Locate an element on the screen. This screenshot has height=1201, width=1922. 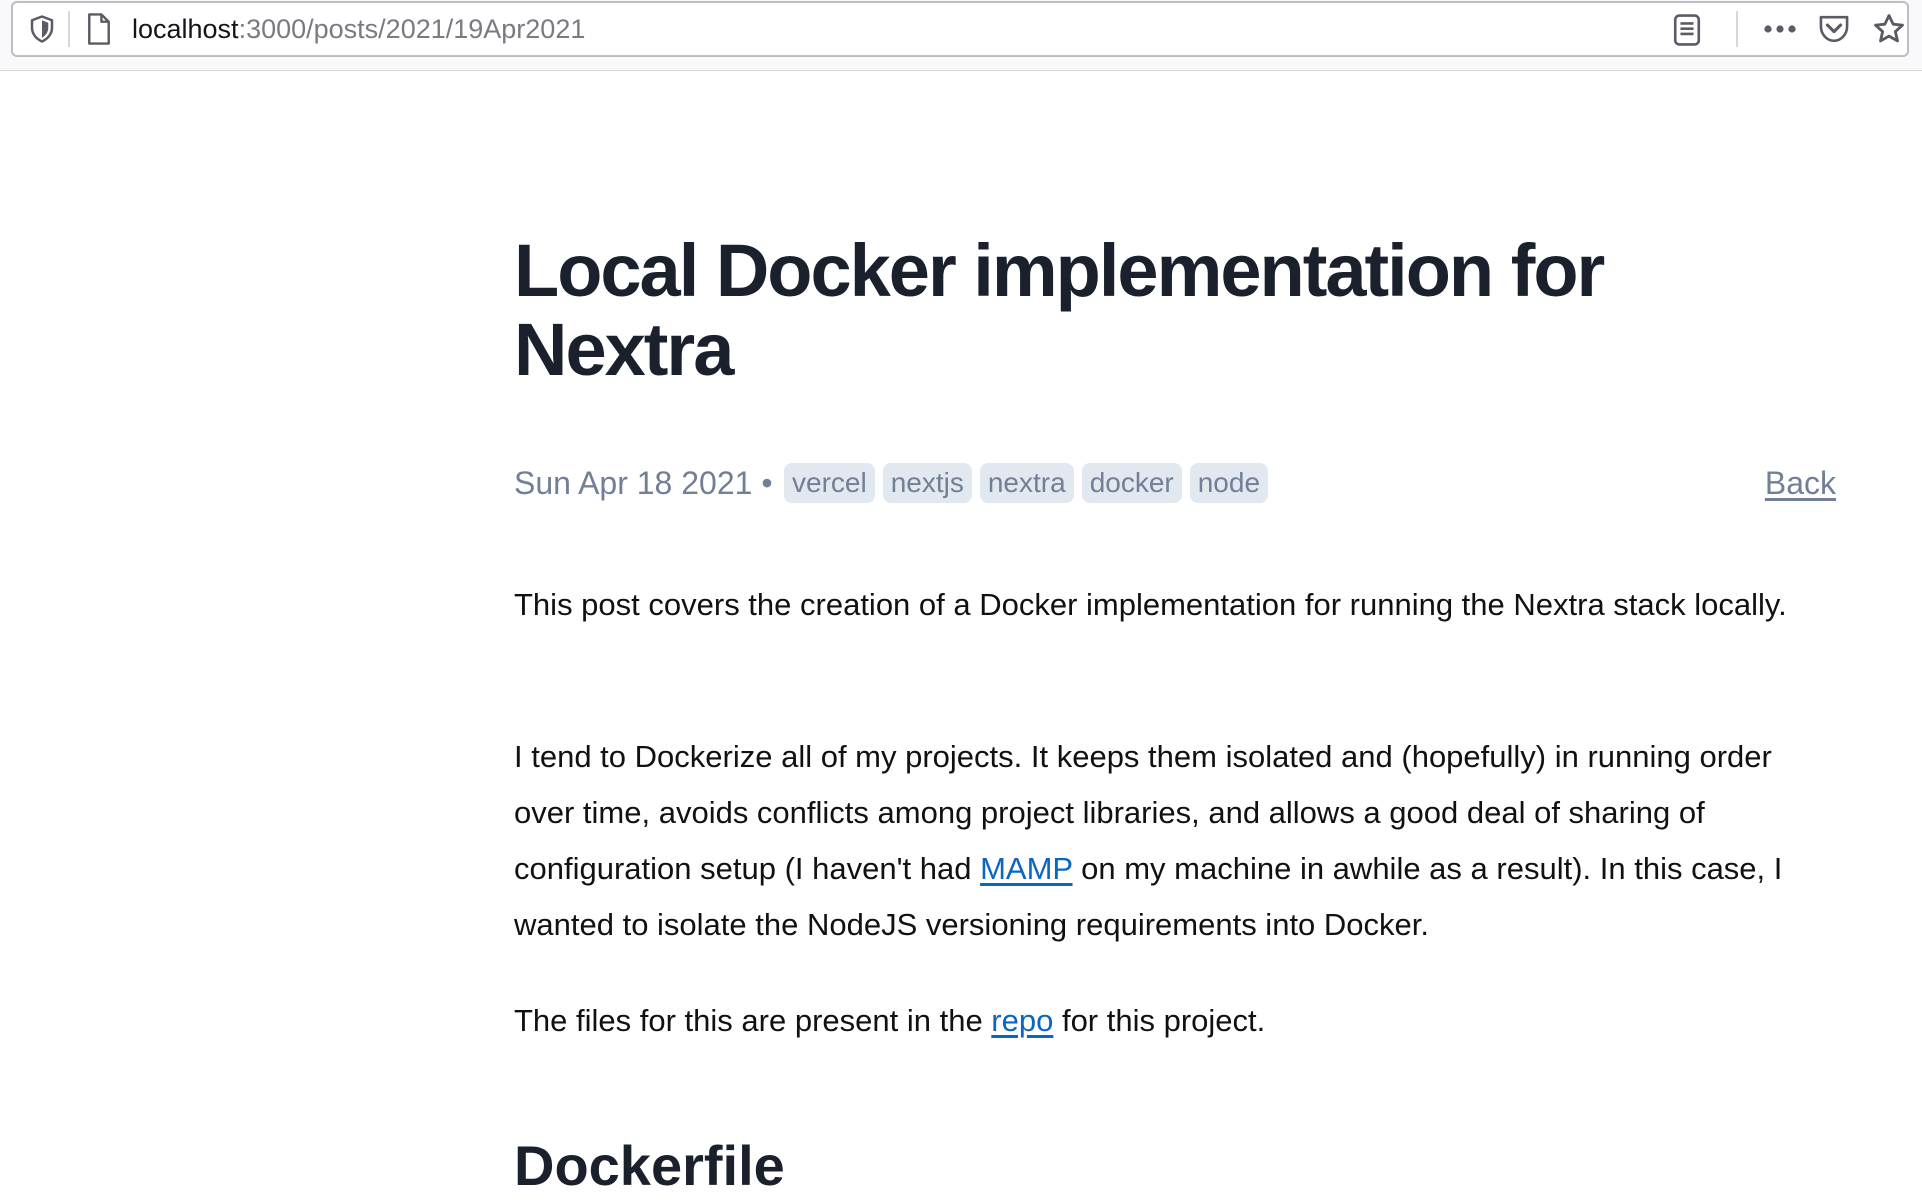
bookmark-star-icon is located at coordinates (1889, 29).